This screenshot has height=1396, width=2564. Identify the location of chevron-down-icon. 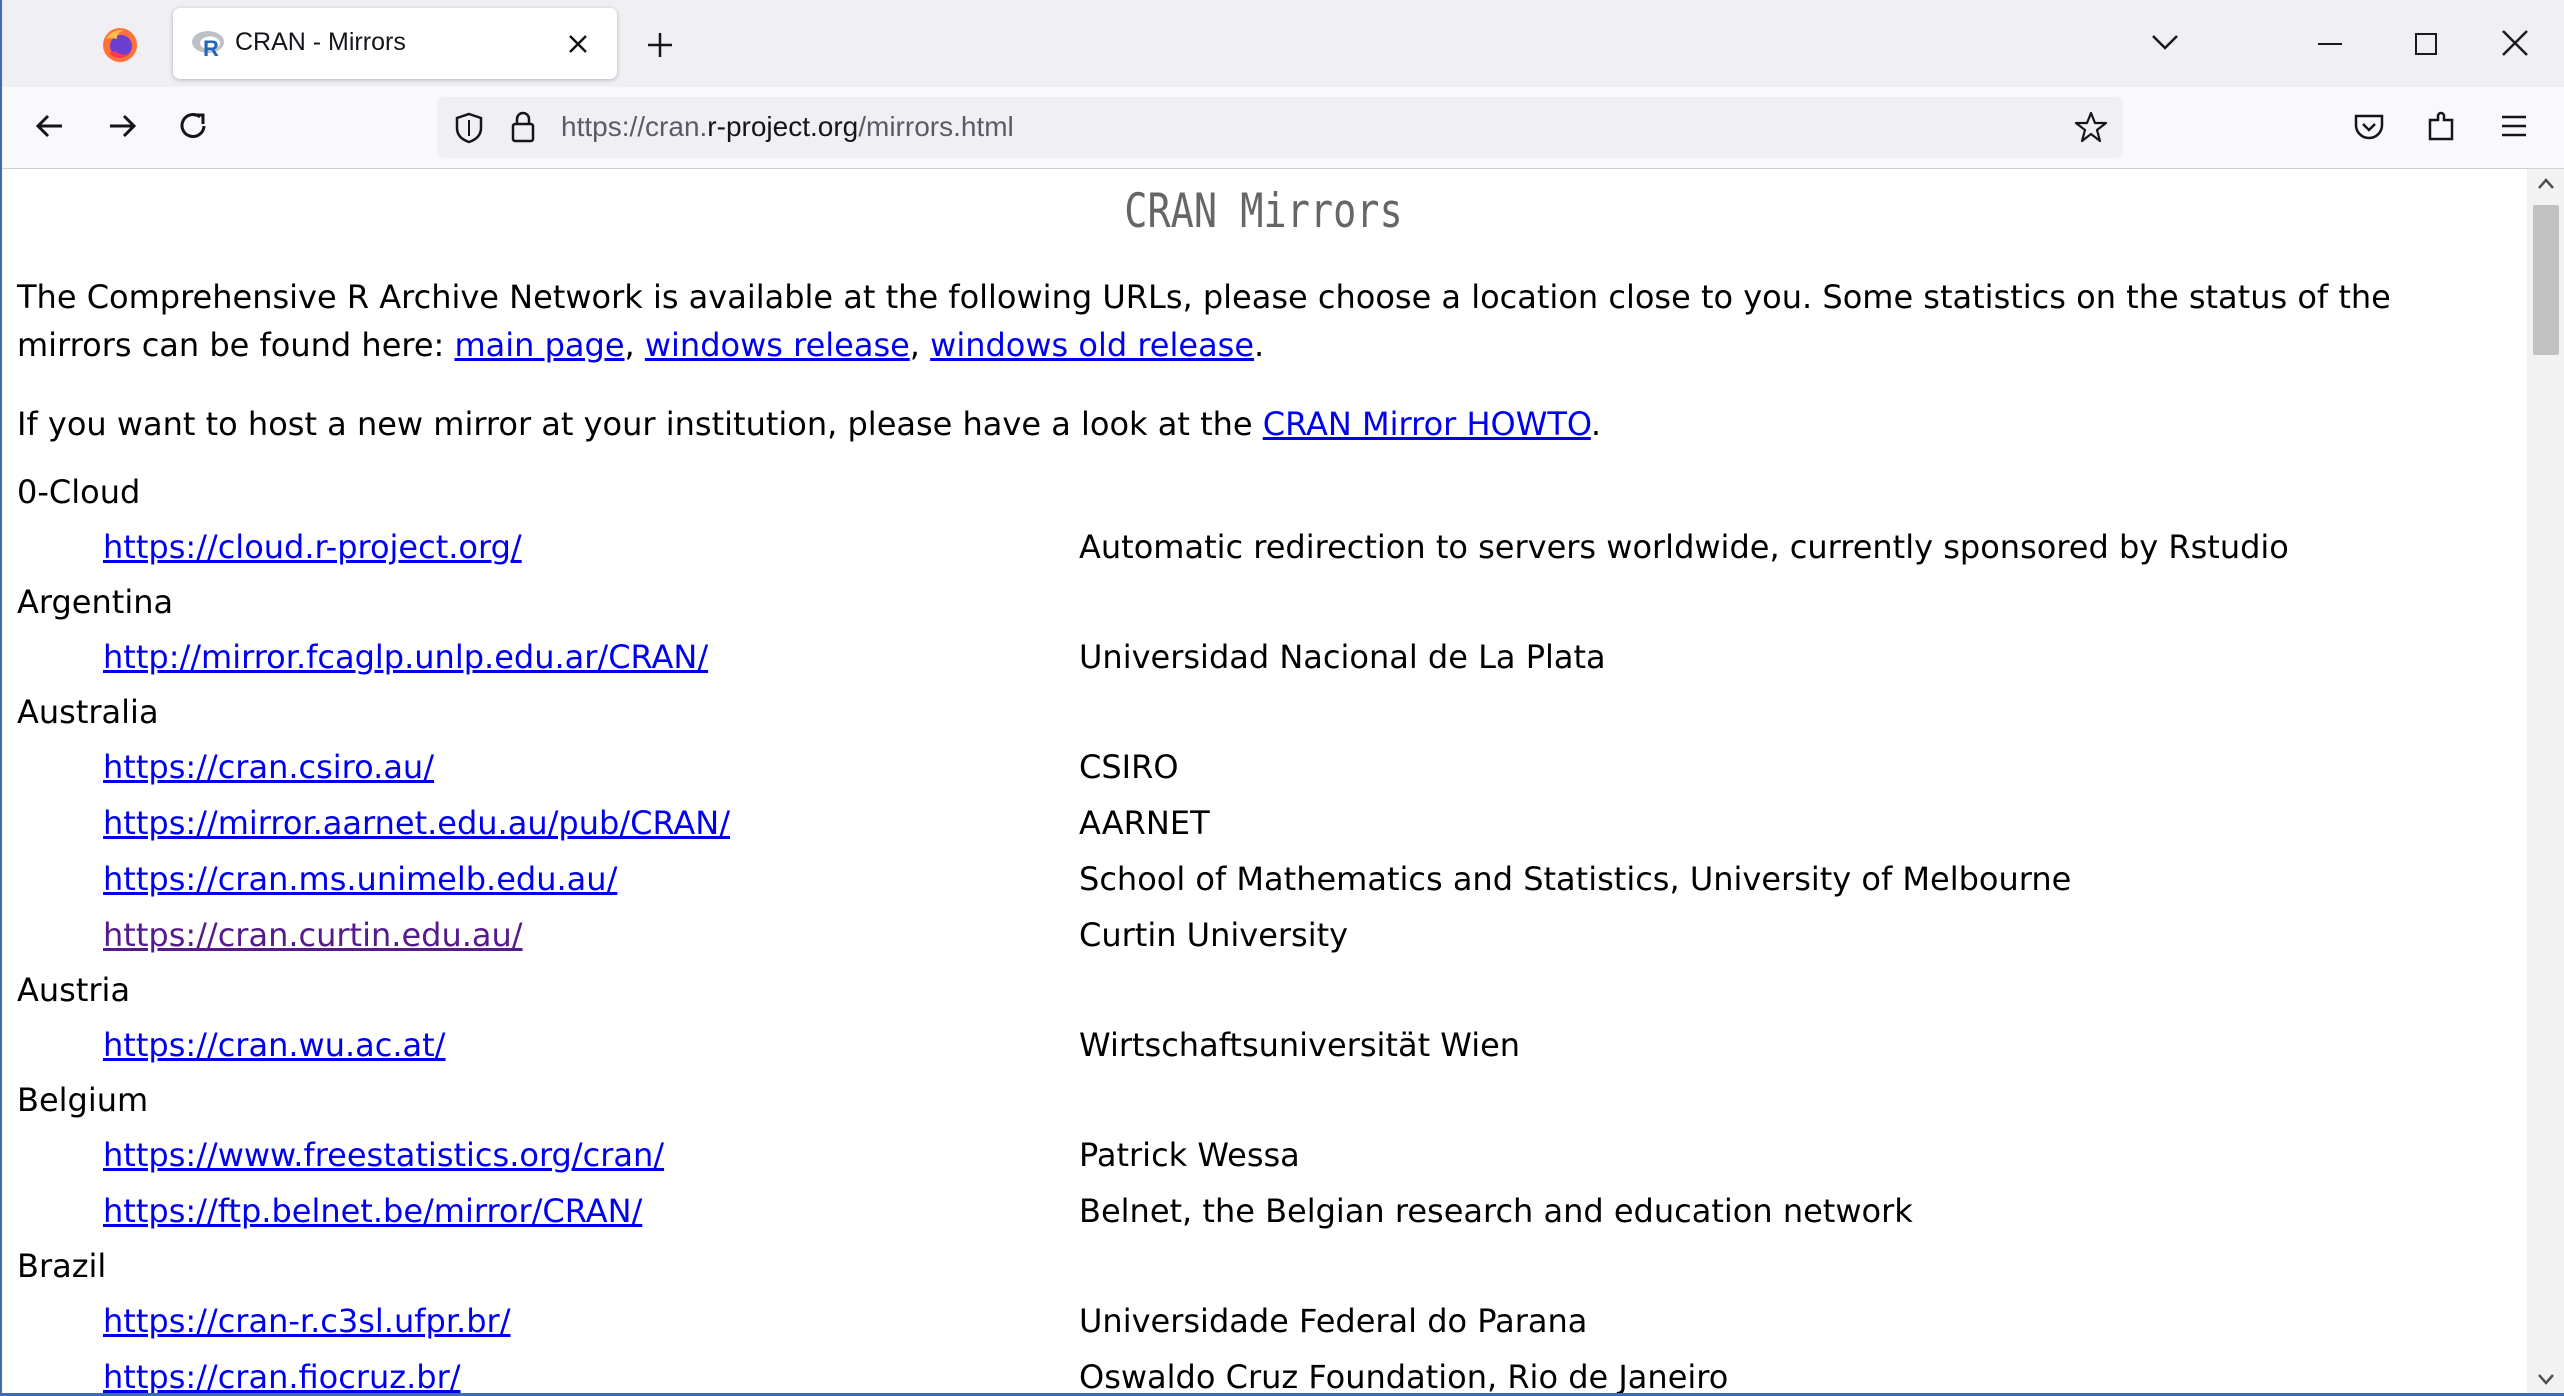
(2165, 42).